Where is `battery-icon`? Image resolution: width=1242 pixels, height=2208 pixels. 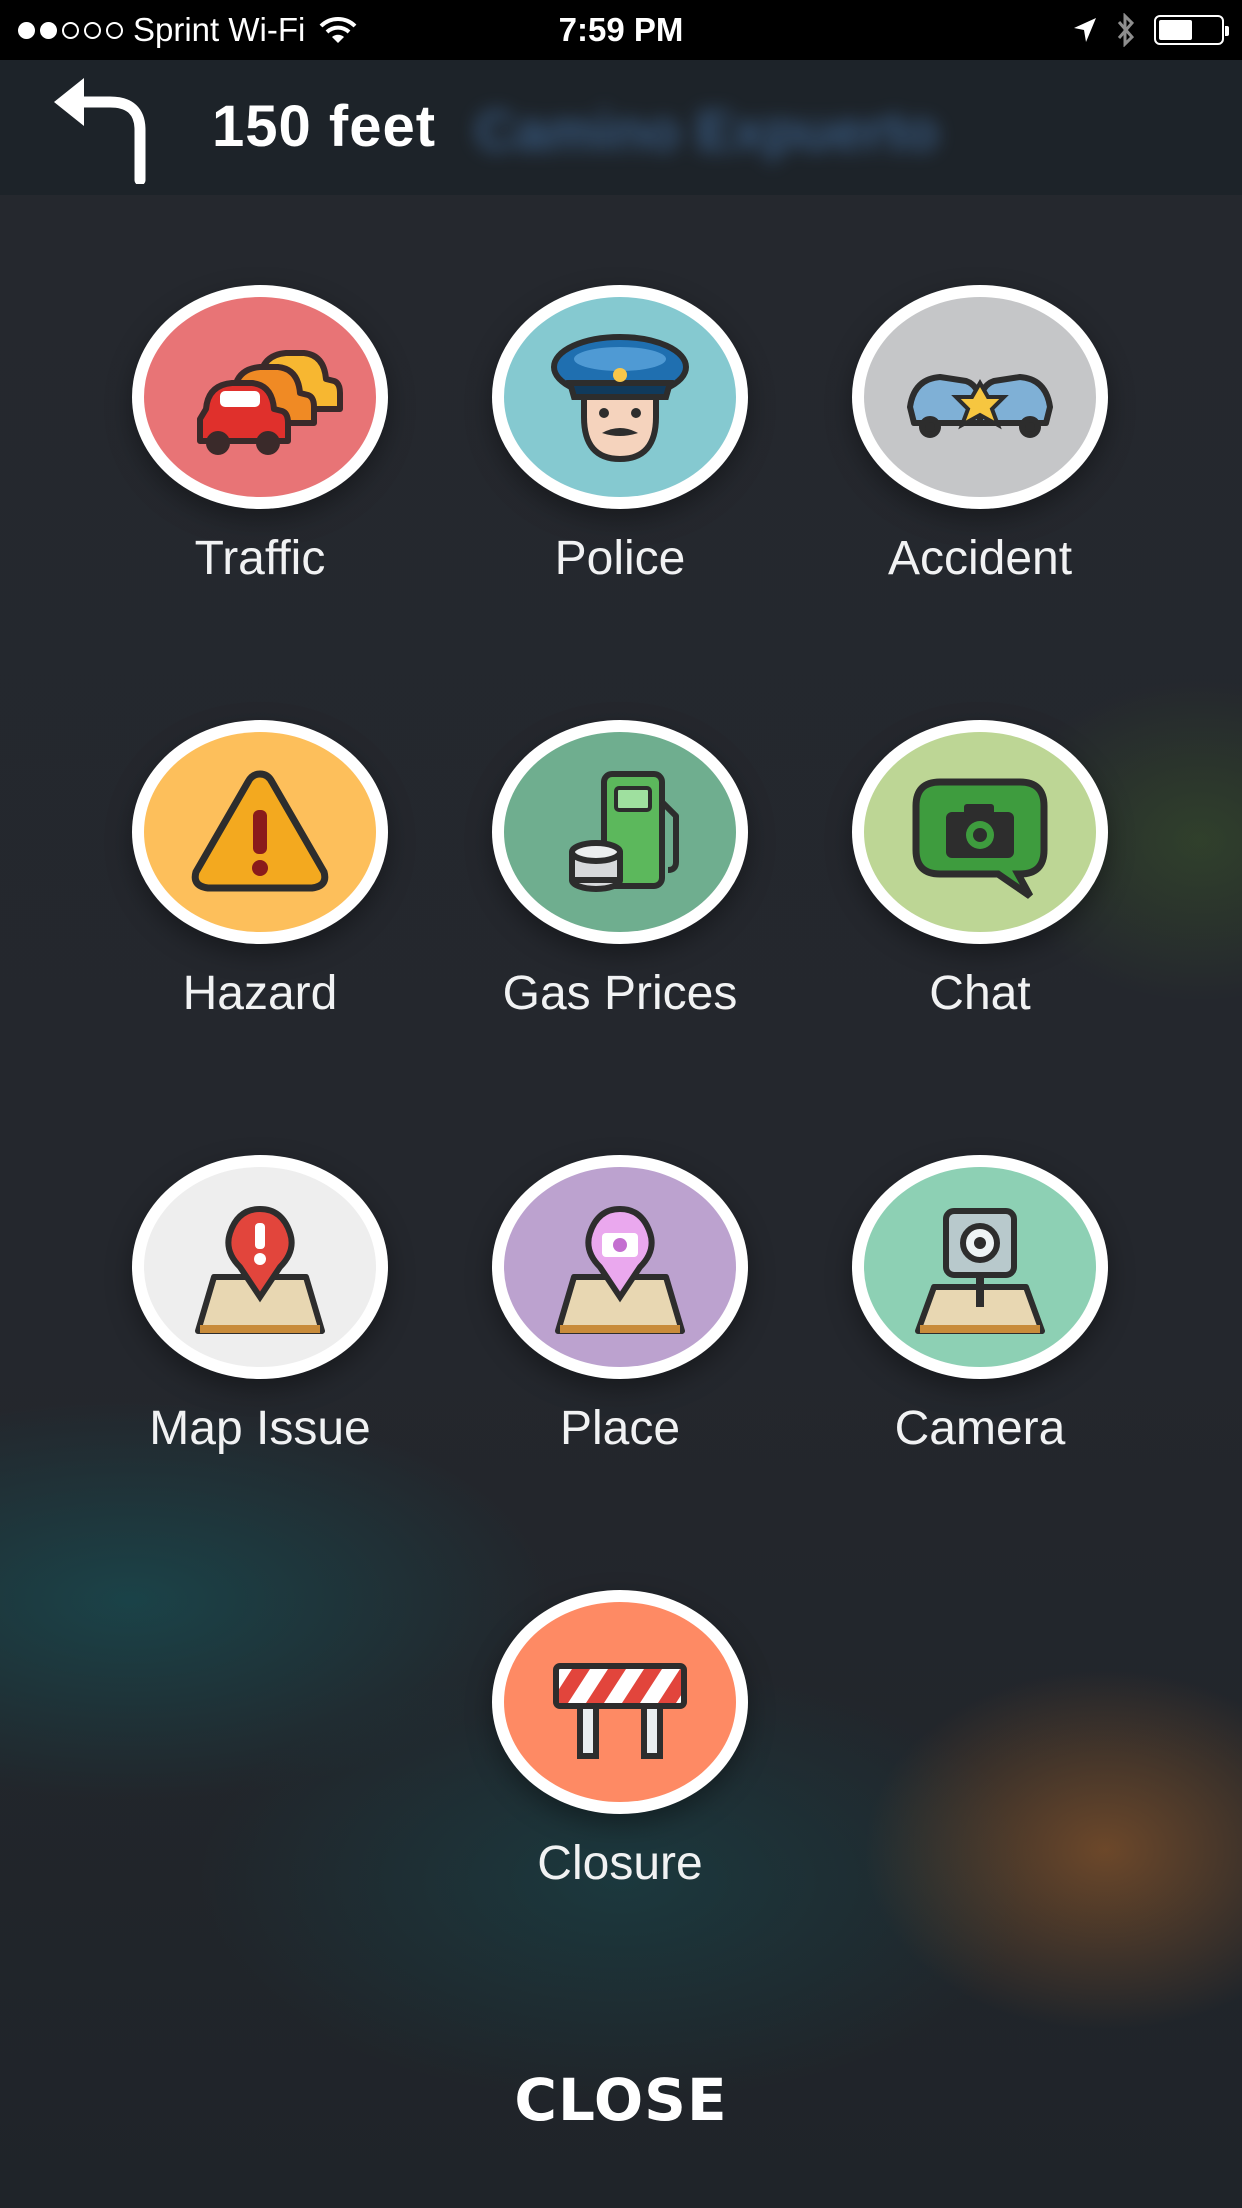 battery-icon is located at coordinates (1191, 30).